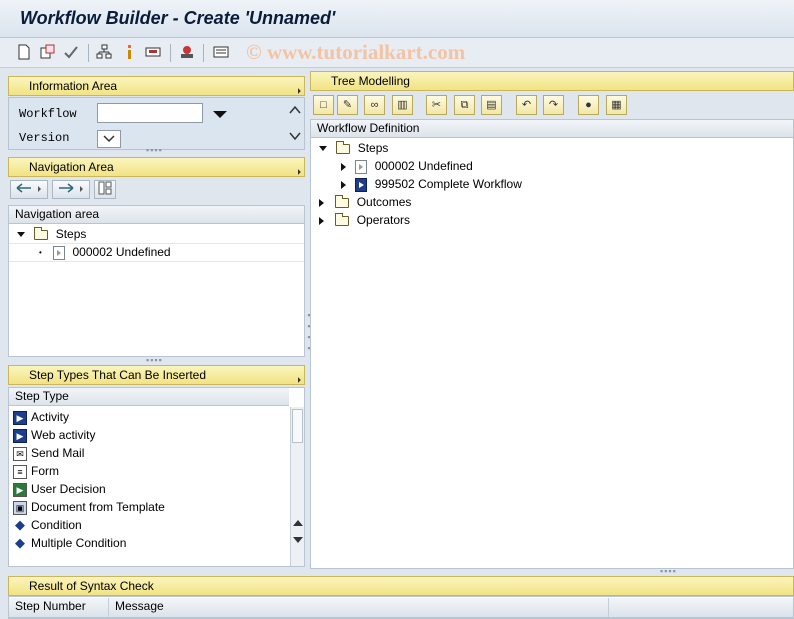 The height and width of the screenshot is (619, 794). I want to click on syntax-check-table: Step Number Message, so click(401, 607).